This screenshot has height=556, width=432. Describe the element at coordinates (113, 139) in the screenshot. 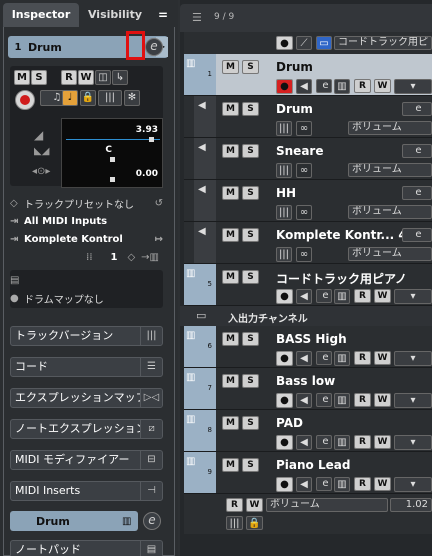

I see `volume-slider` at that location.